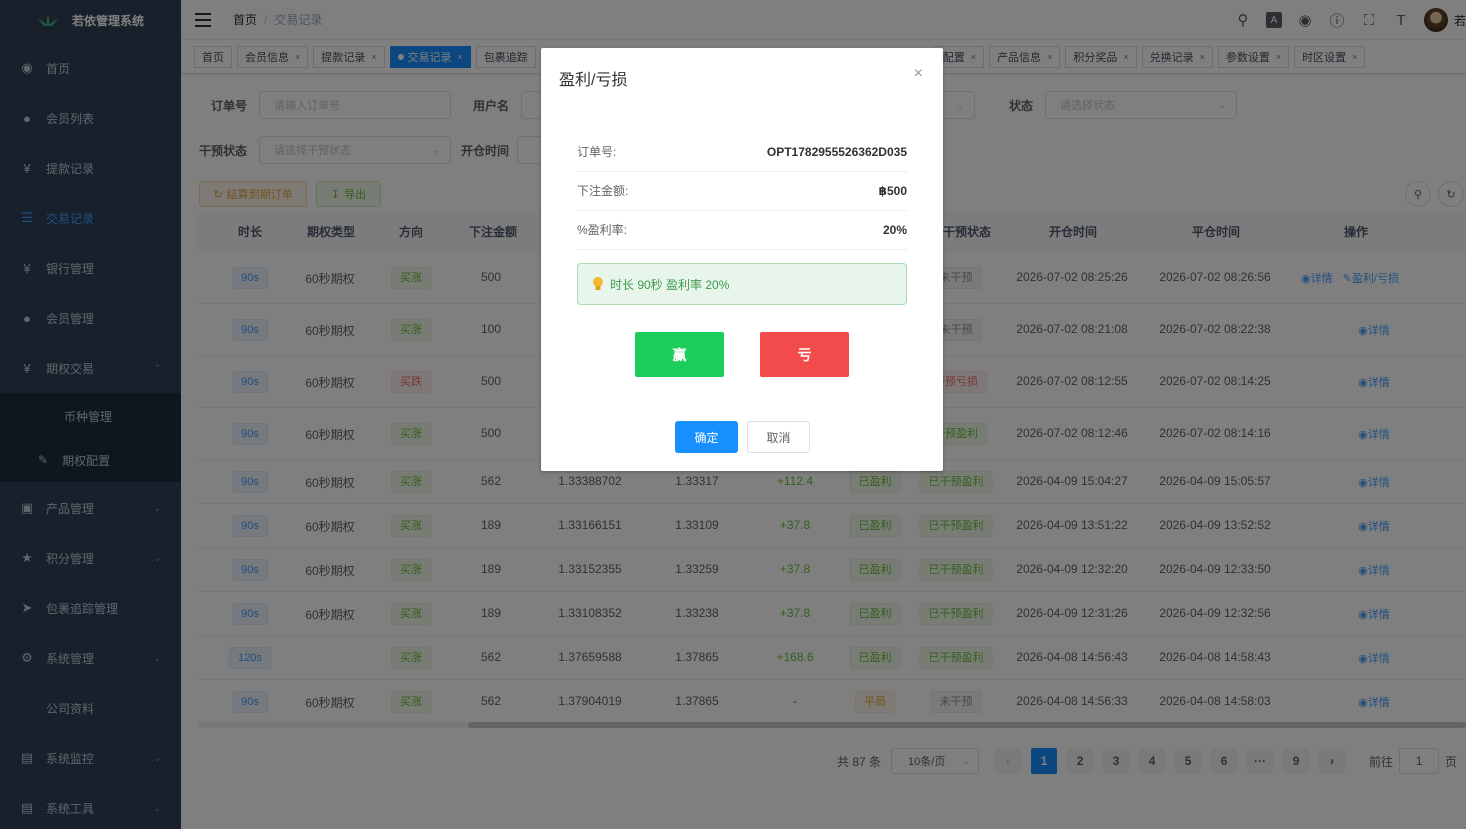 The width and height of the screenshot is (1466, 833). What do you see at coordinates (603, 191) in the screenshot?
I see `amount-label: 下注金额:` at bounding box center [603, 191].